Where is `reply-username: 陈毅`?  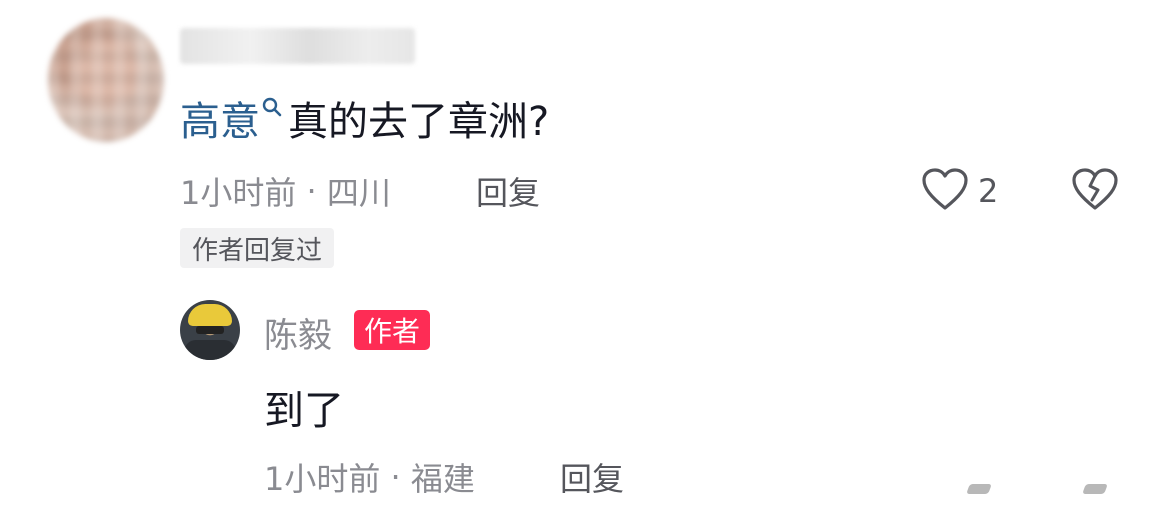
reply-username: 陈毅 is located at coordinates (298, 332).